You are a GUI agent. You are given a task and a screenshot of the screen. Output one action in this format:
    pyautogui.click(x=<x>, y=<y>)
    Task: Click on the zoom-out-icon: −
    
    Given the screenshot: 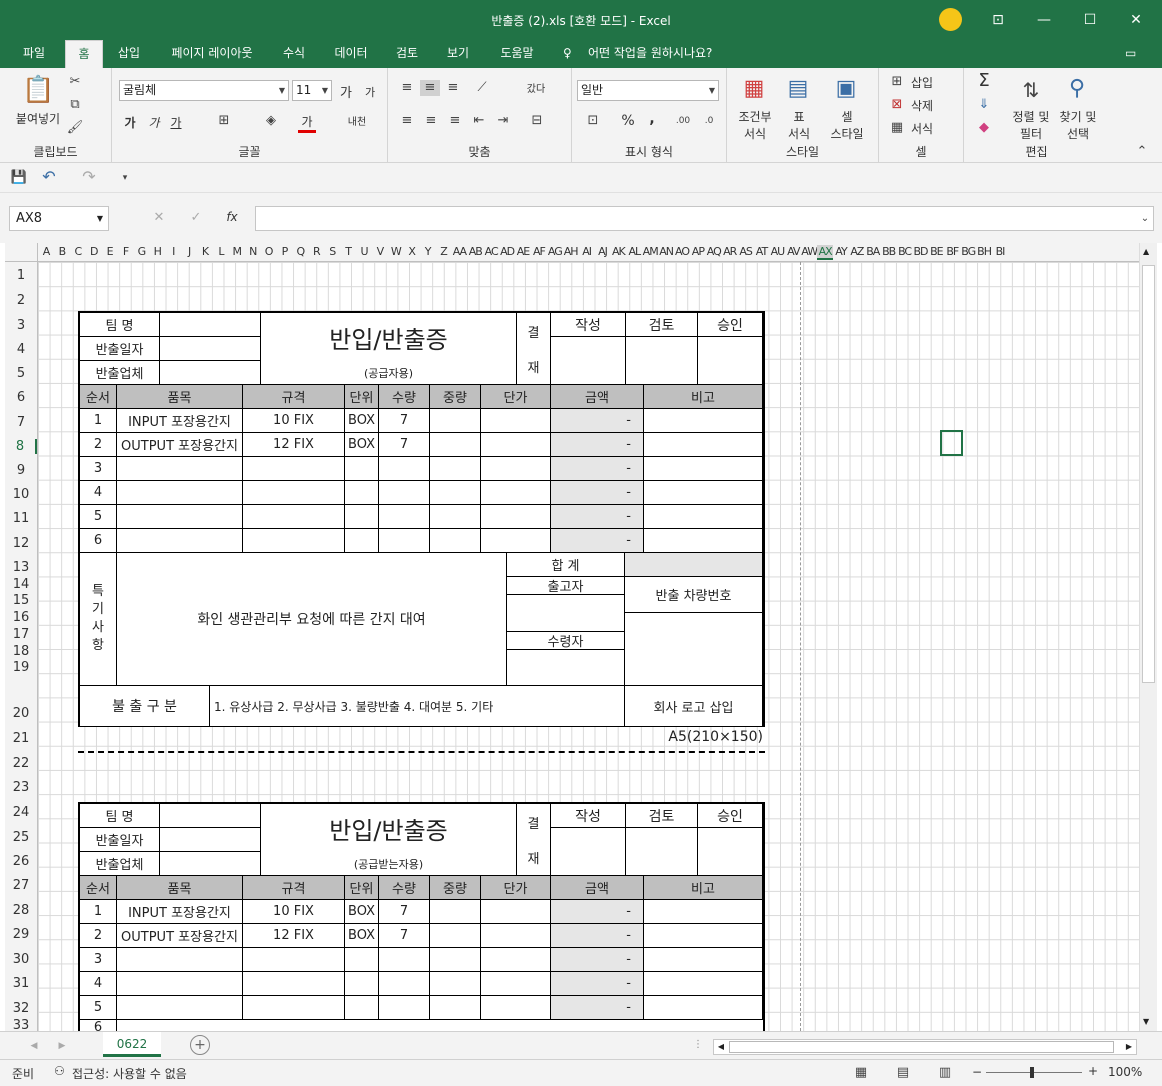 What is the action you would take?
    pyautogui.click(x=977, y=1072)
    